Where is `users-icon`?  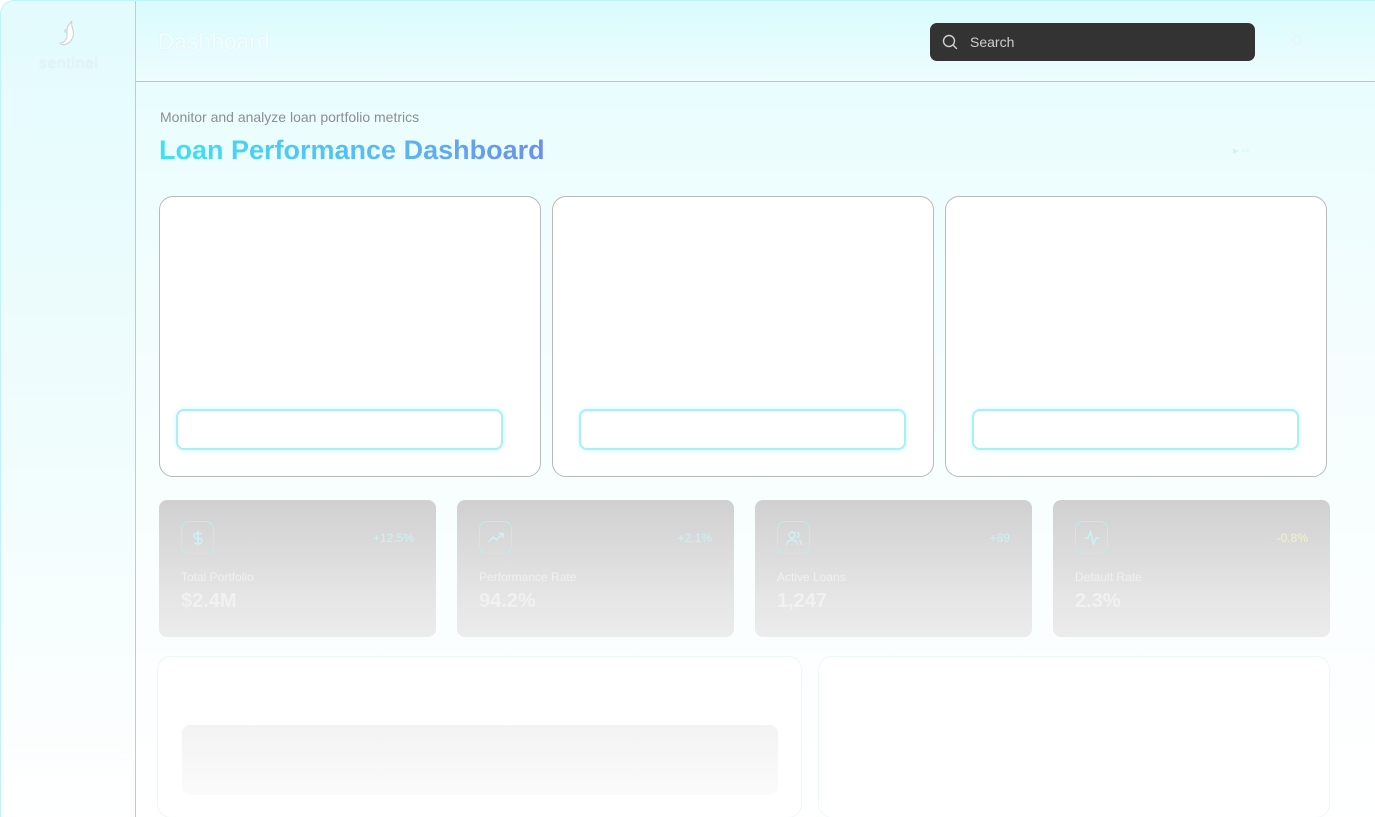 users-icon is located at coordinates (793, 537).